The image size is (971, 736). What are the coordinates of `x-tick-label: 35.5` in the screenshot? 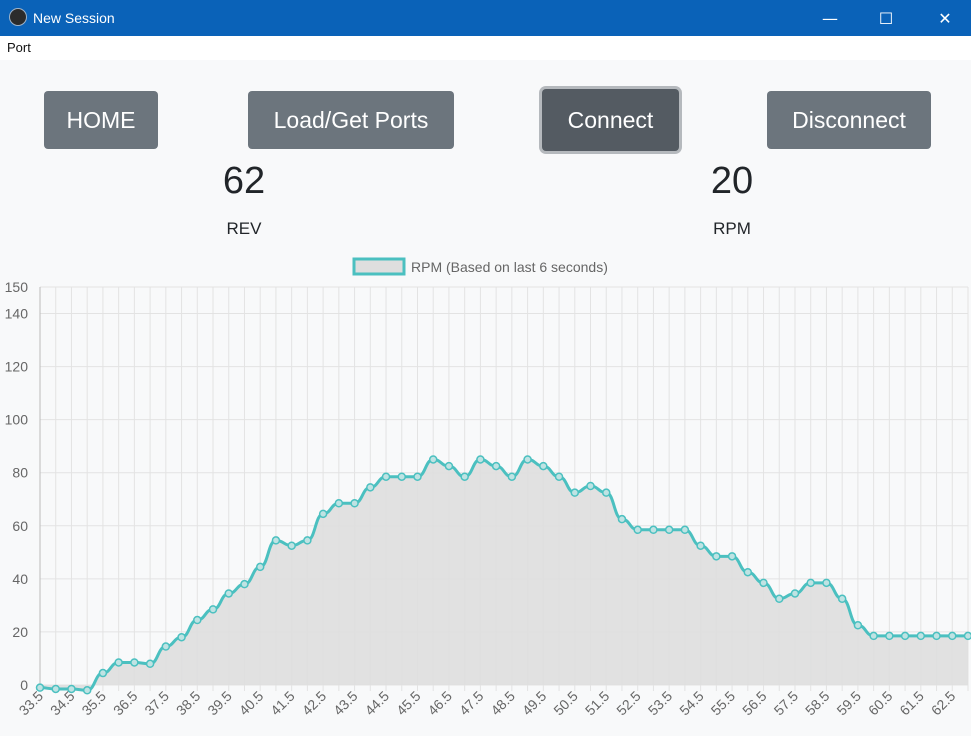 It's located at (93, 703).